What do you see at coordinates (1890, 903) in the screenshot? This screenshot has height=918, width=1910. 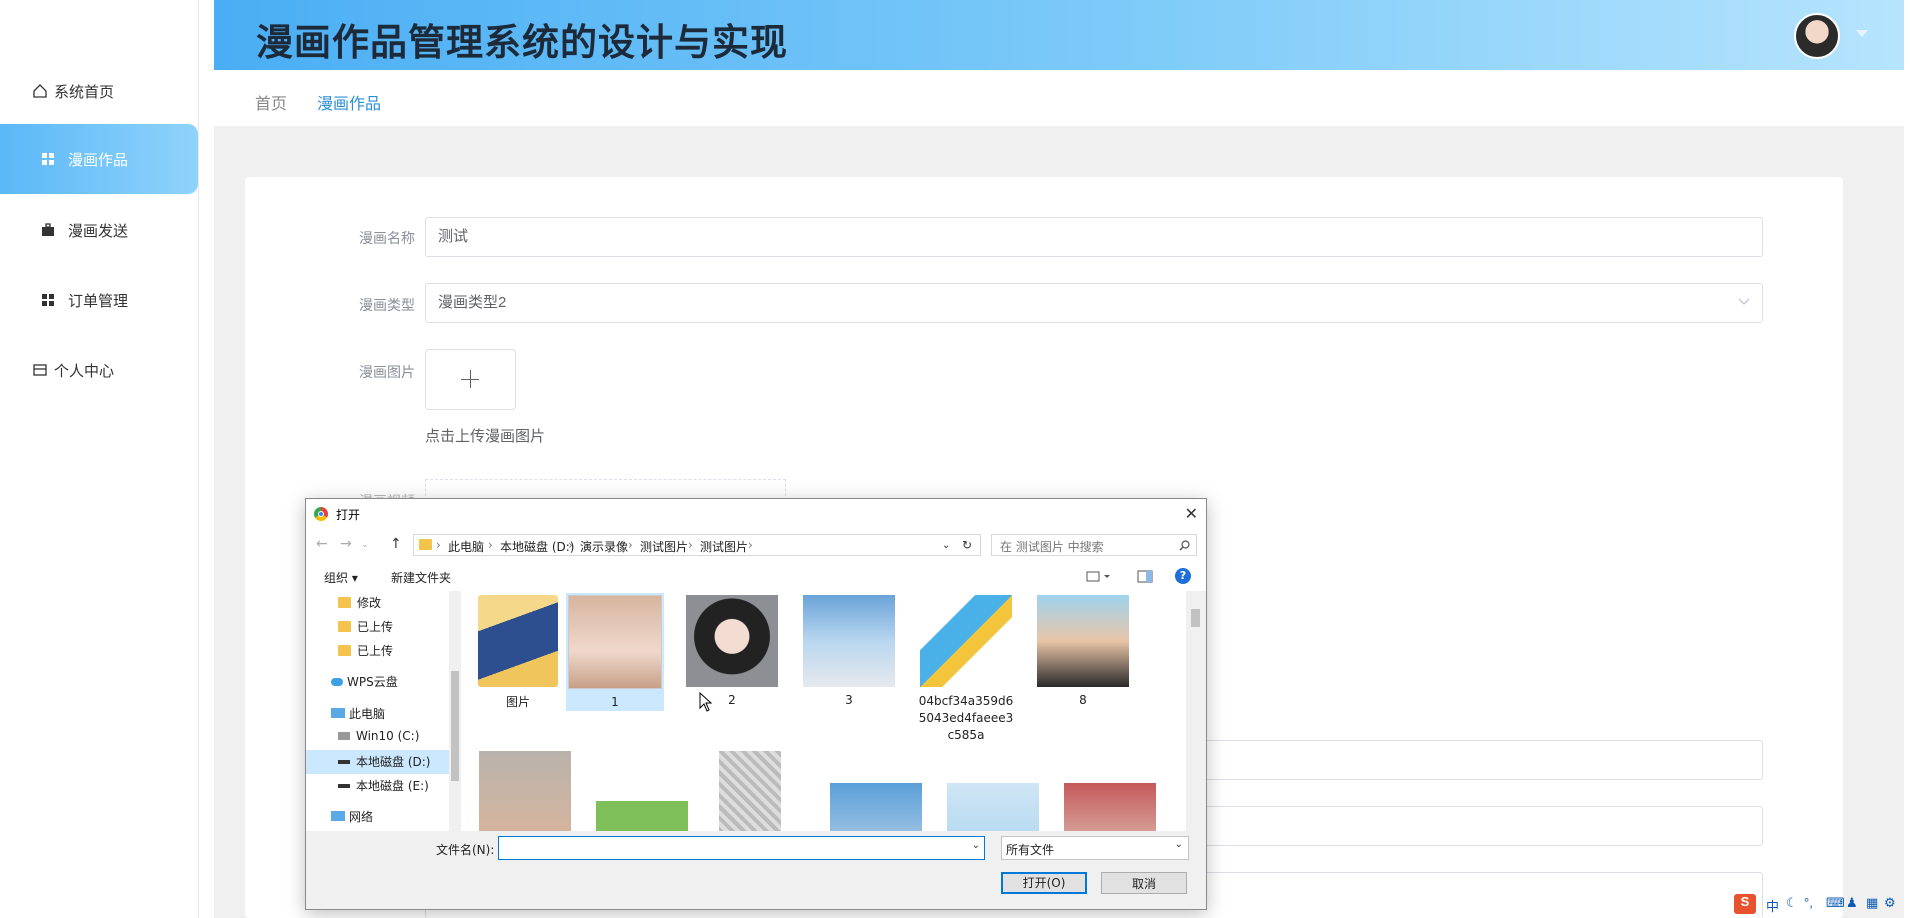 I see `tray-icon: ⚙` at bounding box center [1890, 903].